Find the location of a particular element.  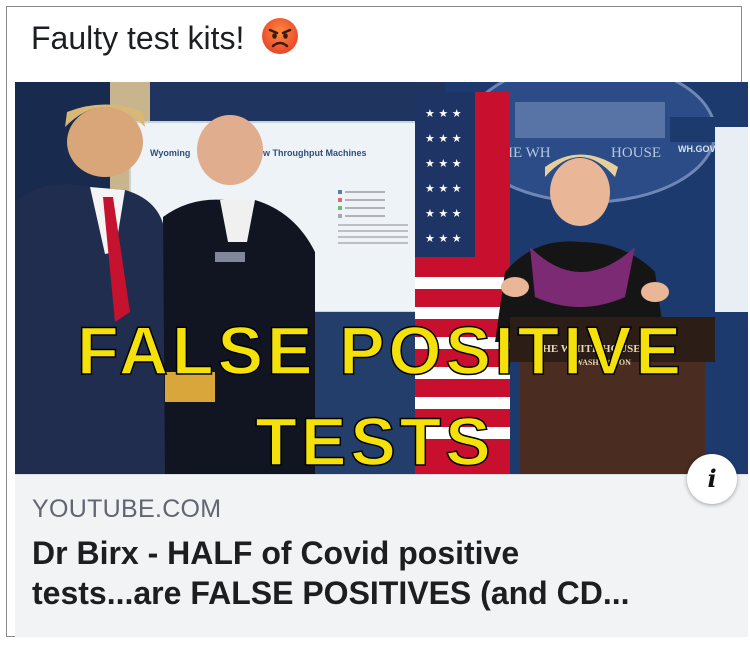

wh-gov-label: WH.GOV is located at coordinates (697, 149).